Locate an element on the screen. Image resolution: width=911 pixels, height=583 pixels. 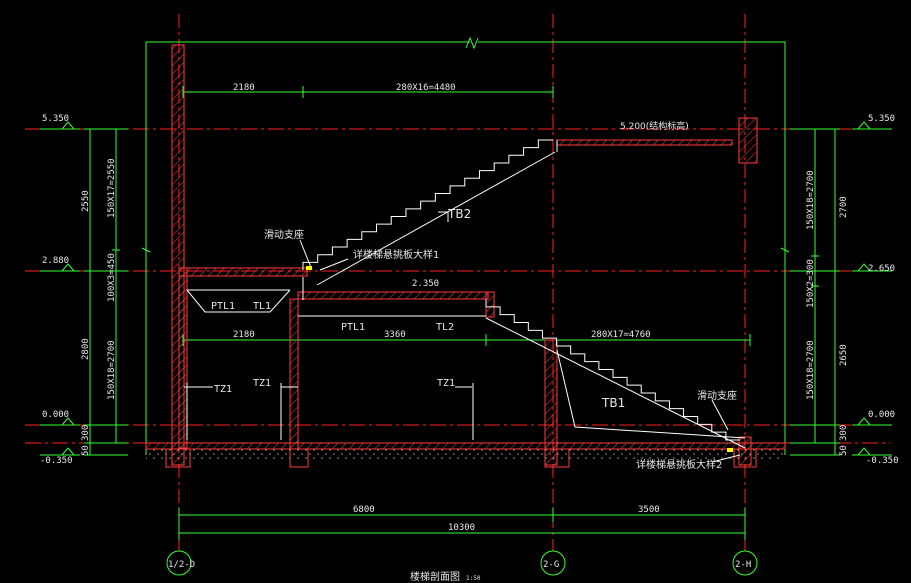
bottom-dim-left: 6800 is located at coordinates (364, 510).